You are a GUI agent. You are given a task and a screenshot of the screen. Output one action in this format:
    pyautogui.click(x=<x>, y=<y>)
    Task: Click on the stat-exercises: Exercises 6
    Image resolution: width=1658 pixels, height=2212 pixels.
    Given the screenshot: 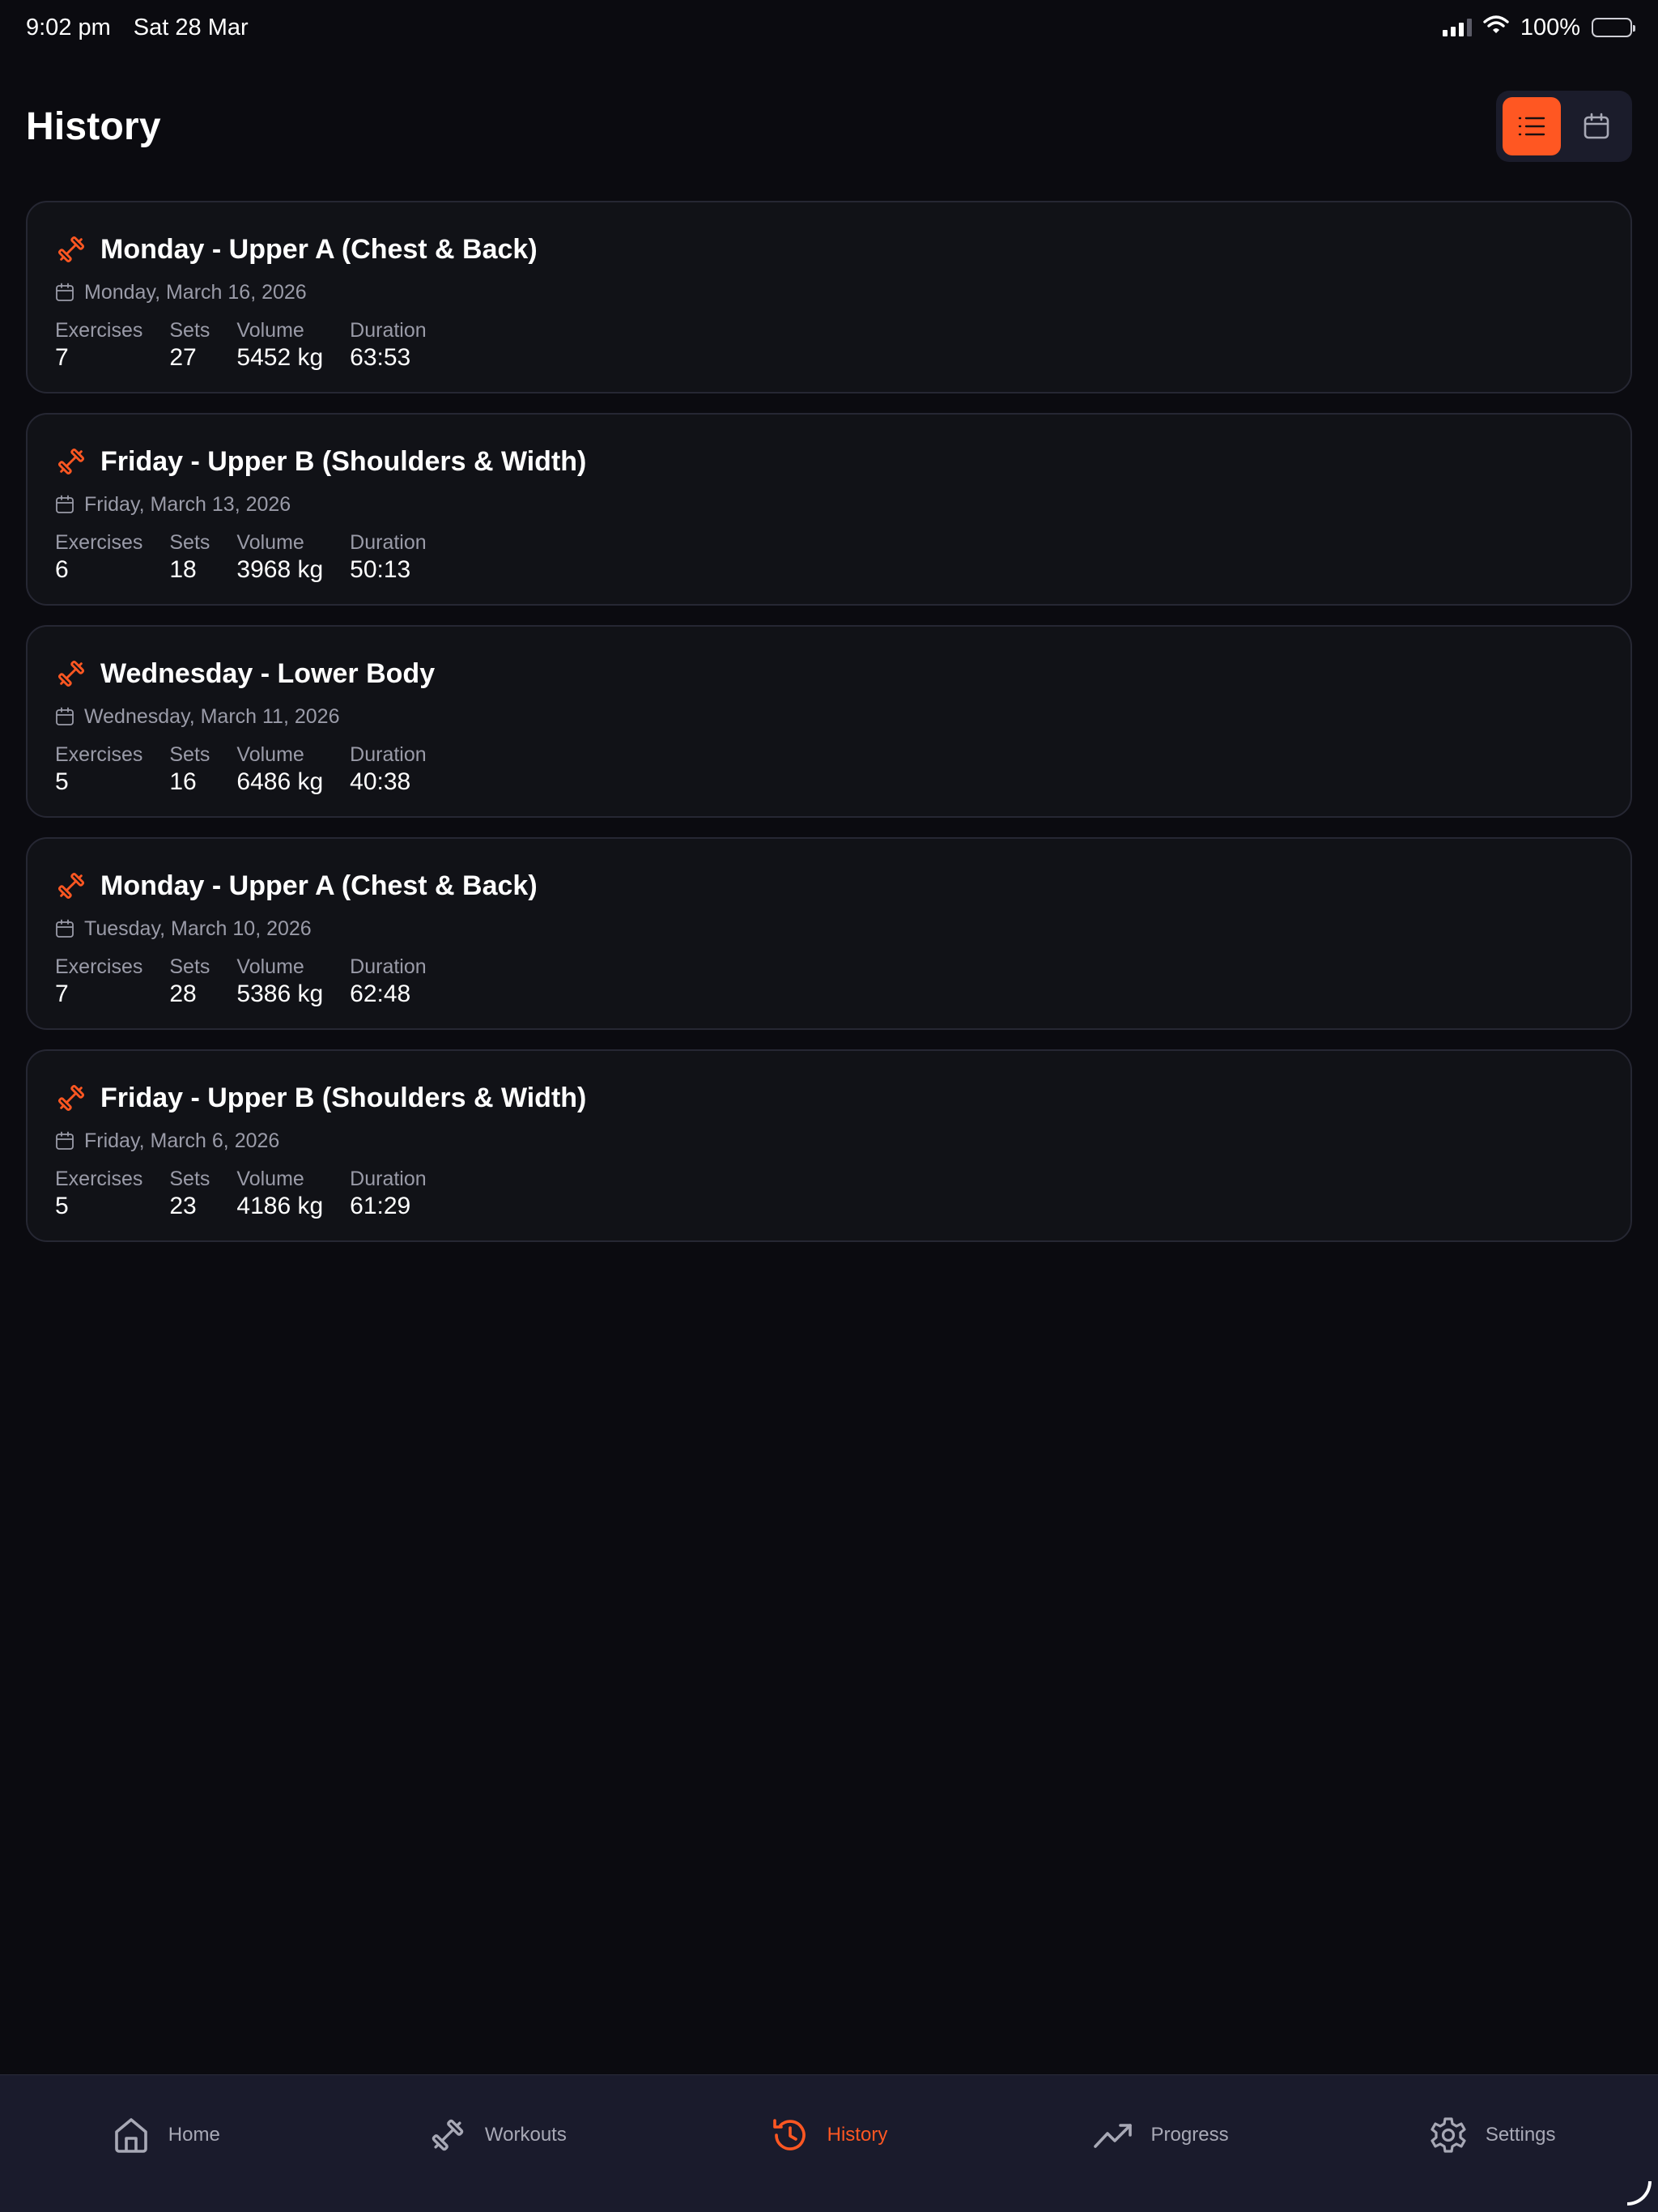 What is the action you would take?
    pyautogui.click(x=98, y=557)
    